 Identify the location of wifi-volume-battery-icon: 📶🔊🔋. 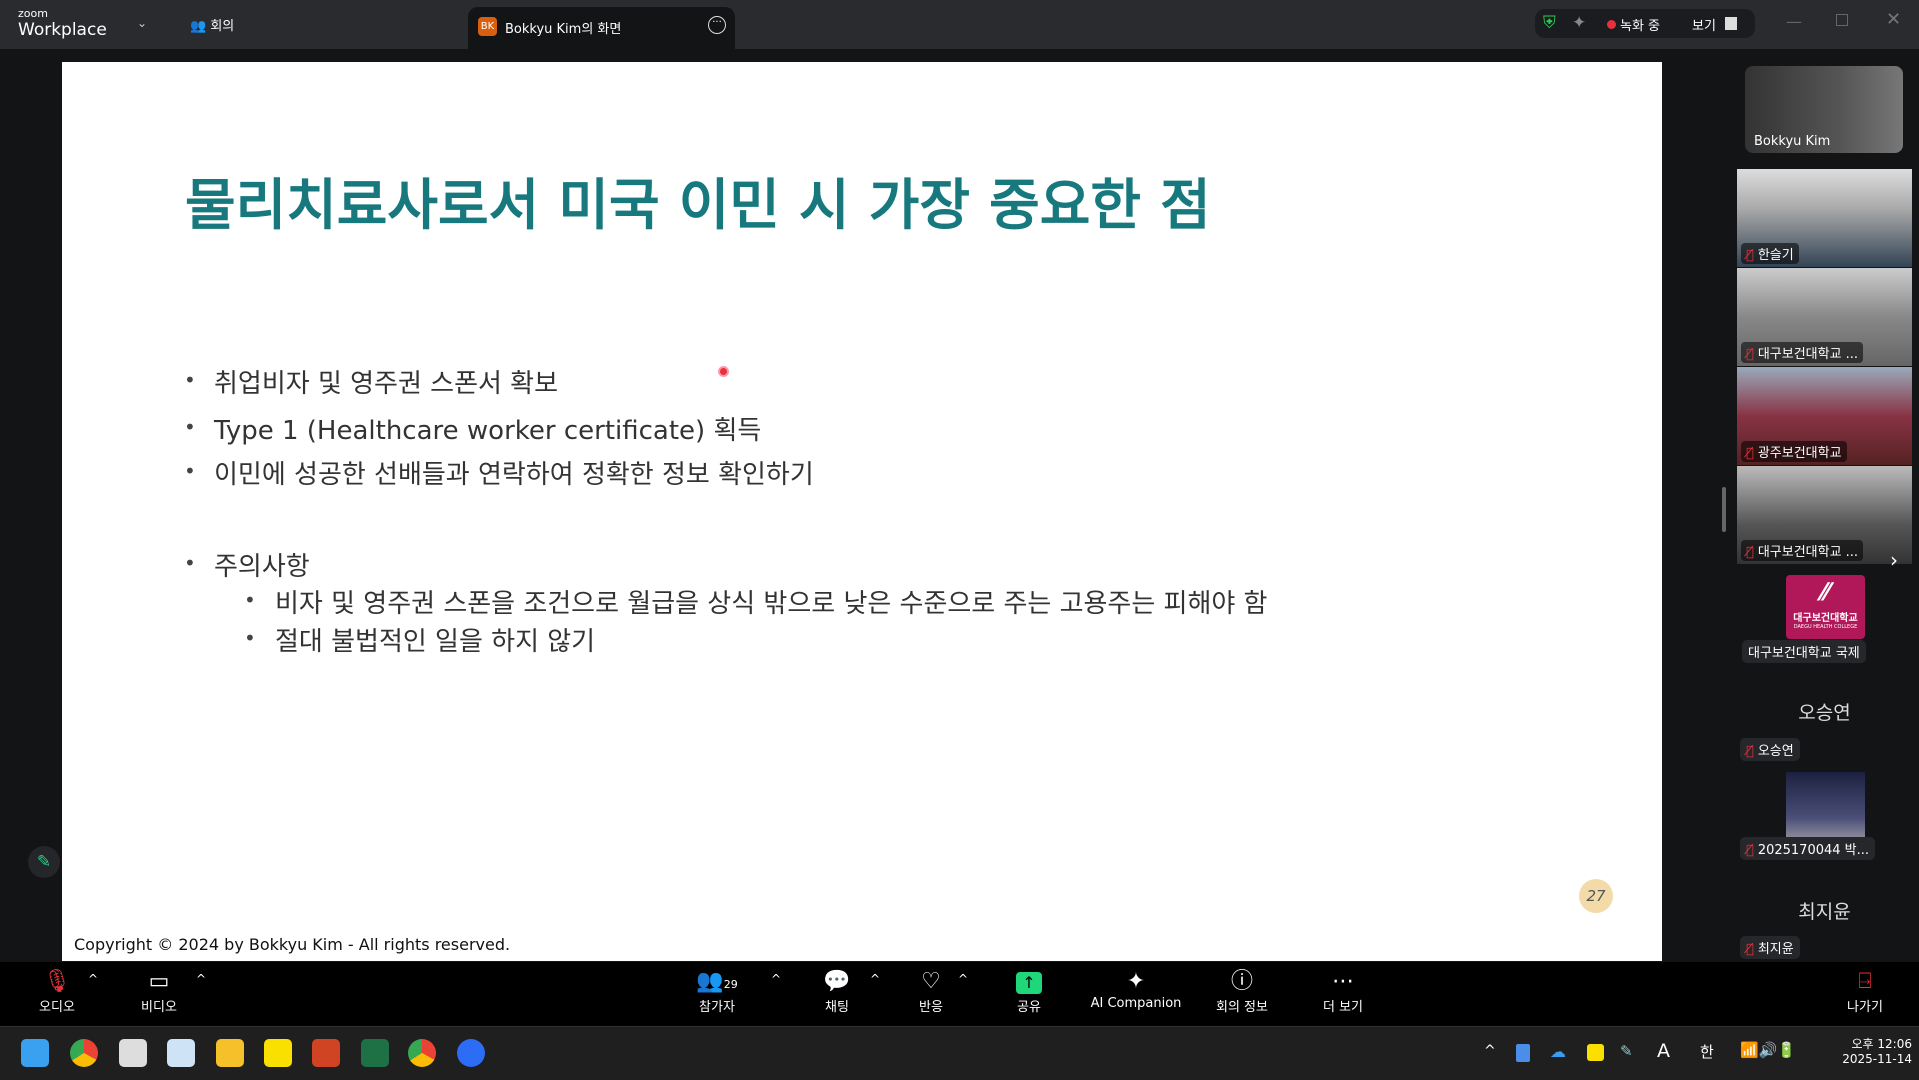
(1768, 1050).